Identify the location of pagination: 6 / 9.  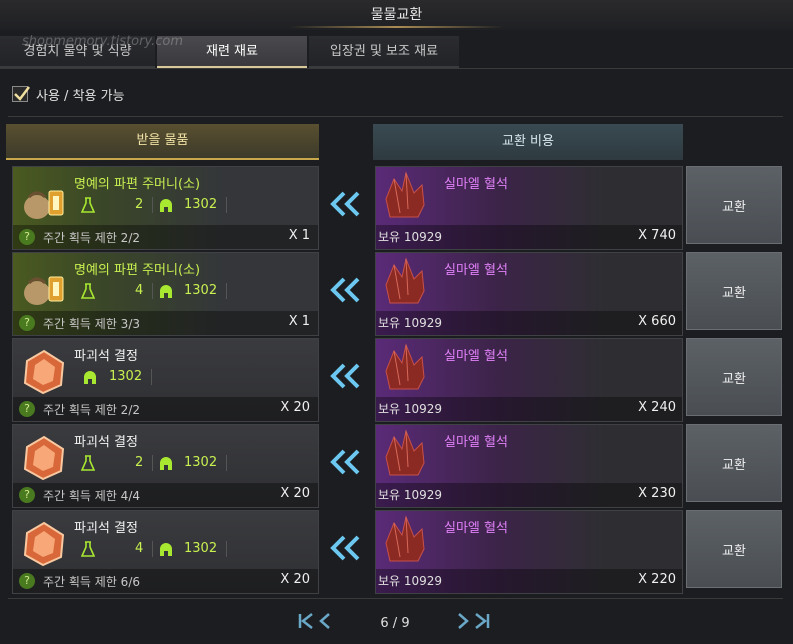
(396, 624).